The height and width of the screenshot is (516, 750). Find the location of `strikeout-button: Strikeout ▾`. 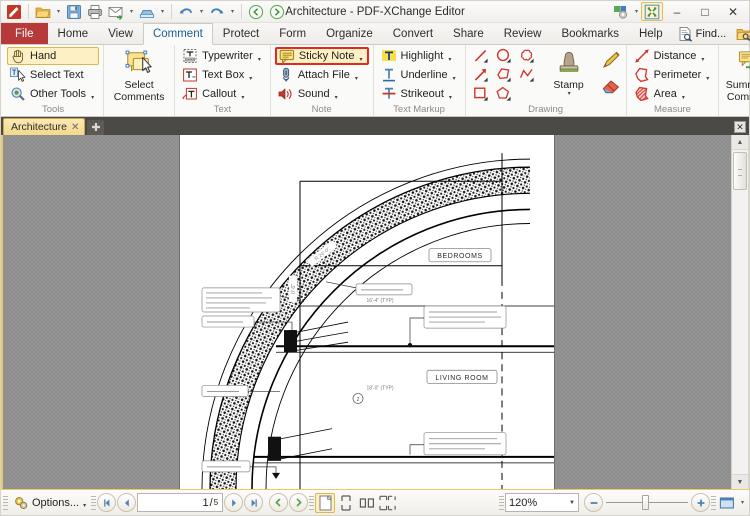

strikeout-button: Strikeout ▾ is located at coordinates (419, 94).